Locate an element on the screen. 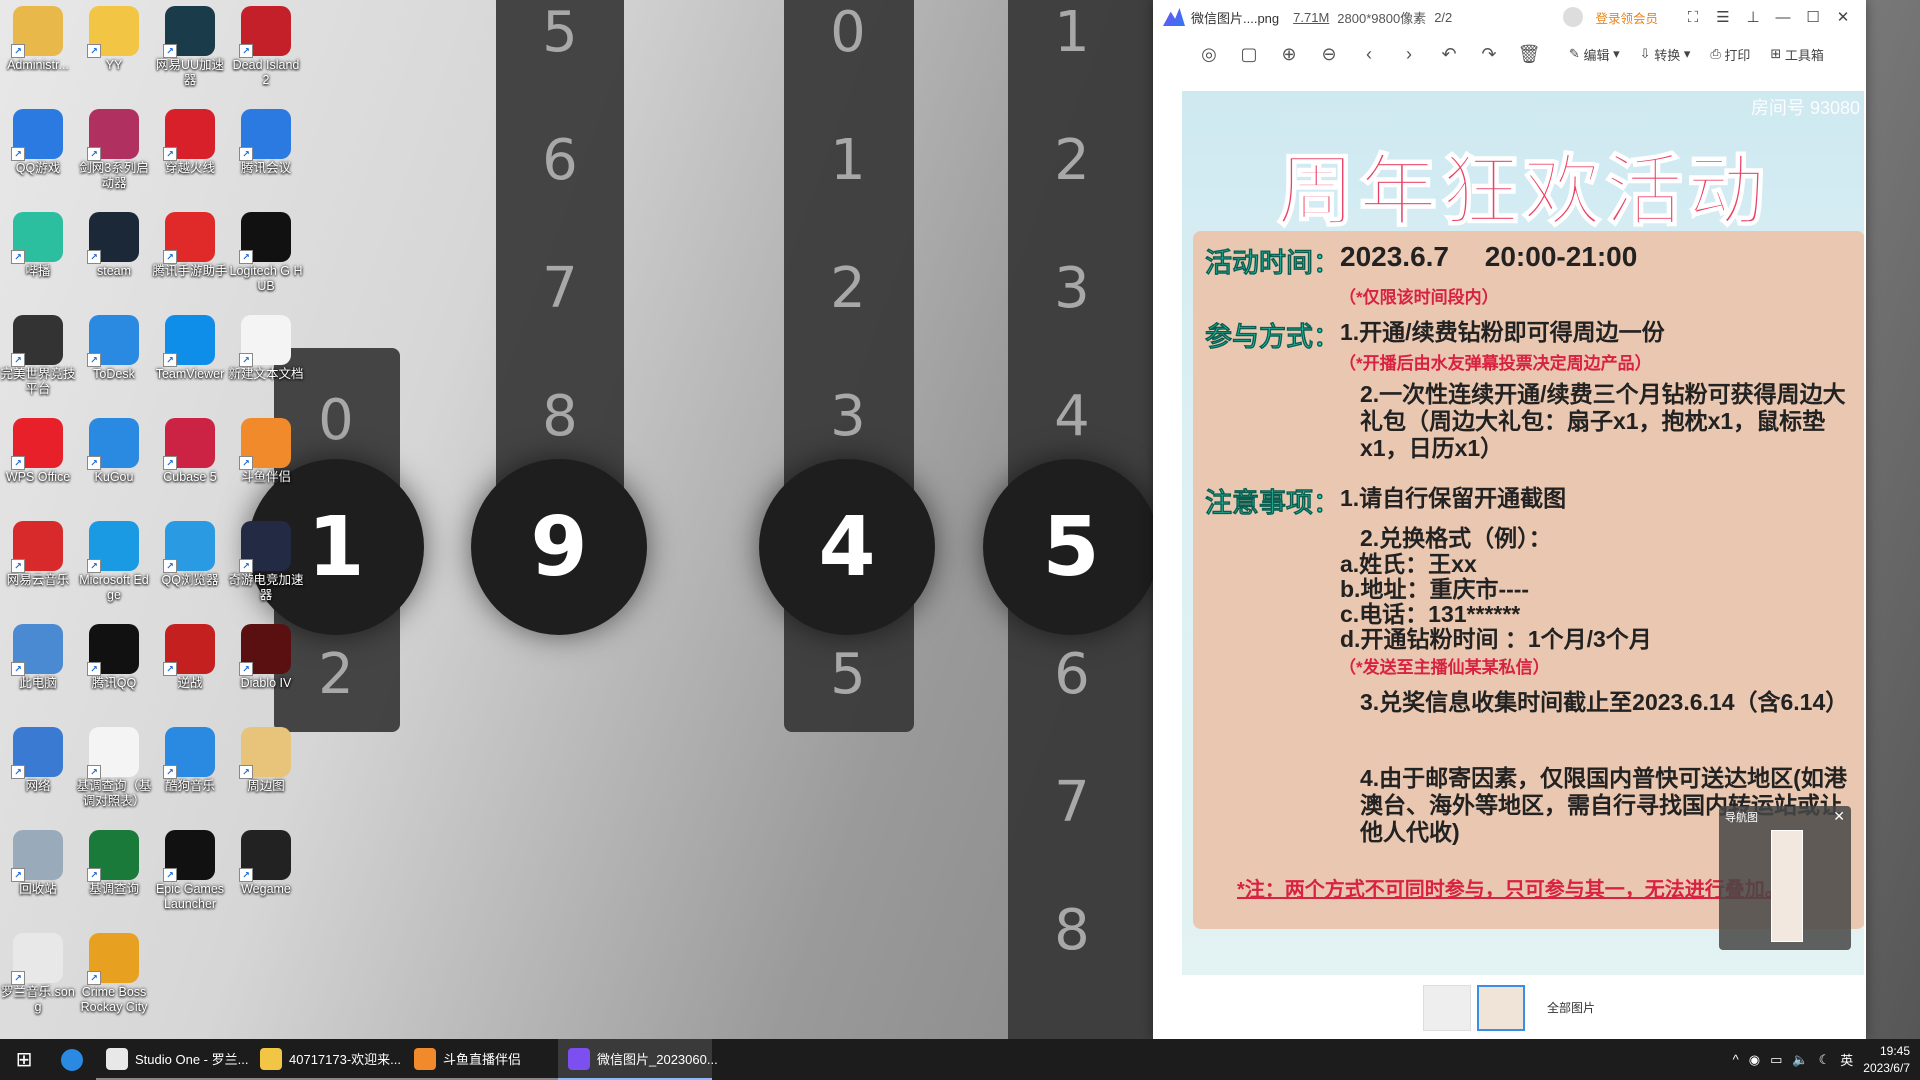 The width and height of the screenshot is (1920, 1080). next-image-icon: › is located at coordinates (1409, 54).